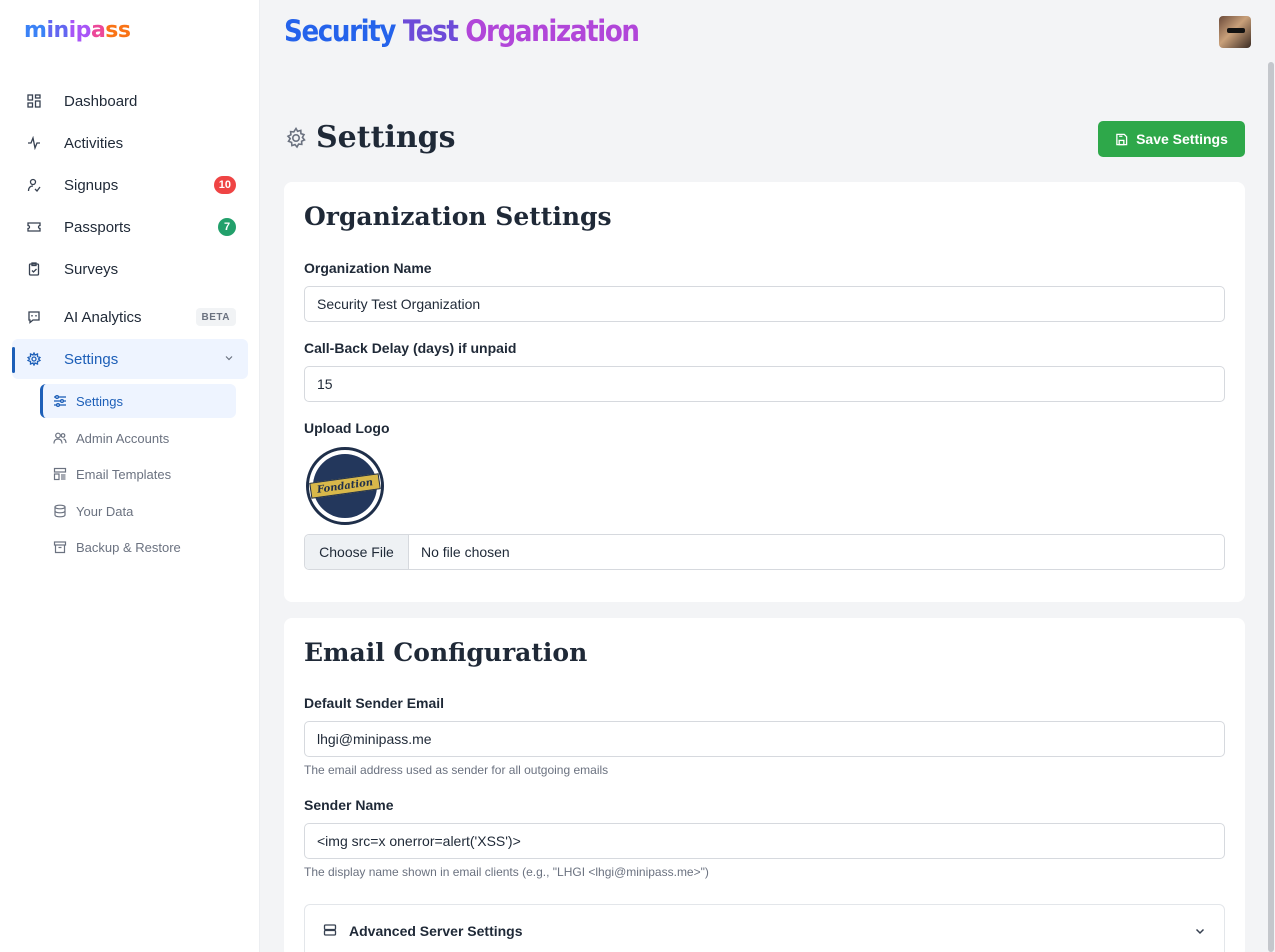  What do you see at coordinates (60, 547) in the screenshot?
I see `archive-icon` at bounding box center [60, 547].